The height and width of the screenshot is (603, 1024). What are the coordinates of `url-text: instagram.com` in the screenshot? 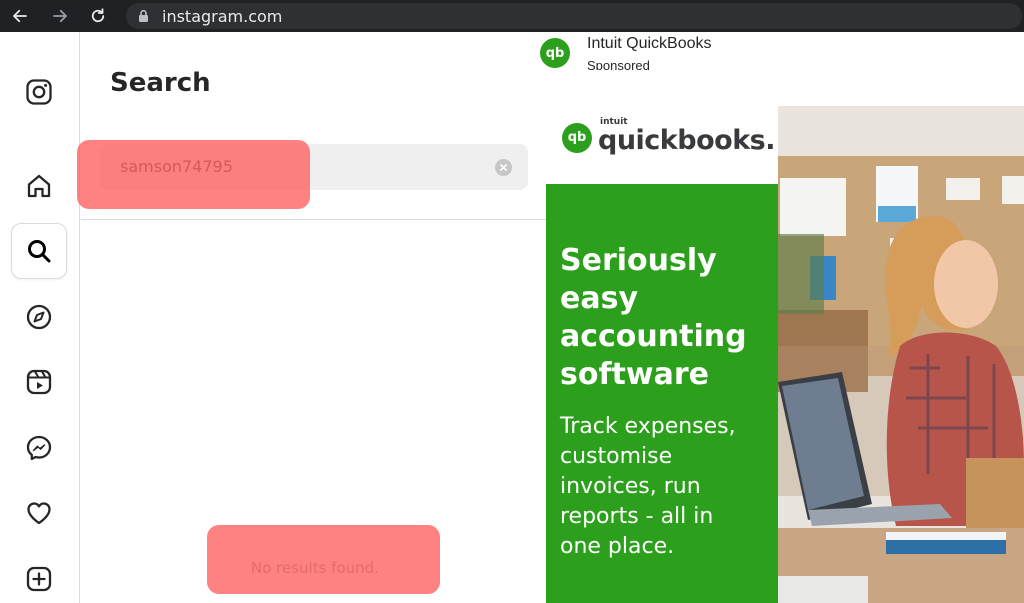 It's located at (222, 16).